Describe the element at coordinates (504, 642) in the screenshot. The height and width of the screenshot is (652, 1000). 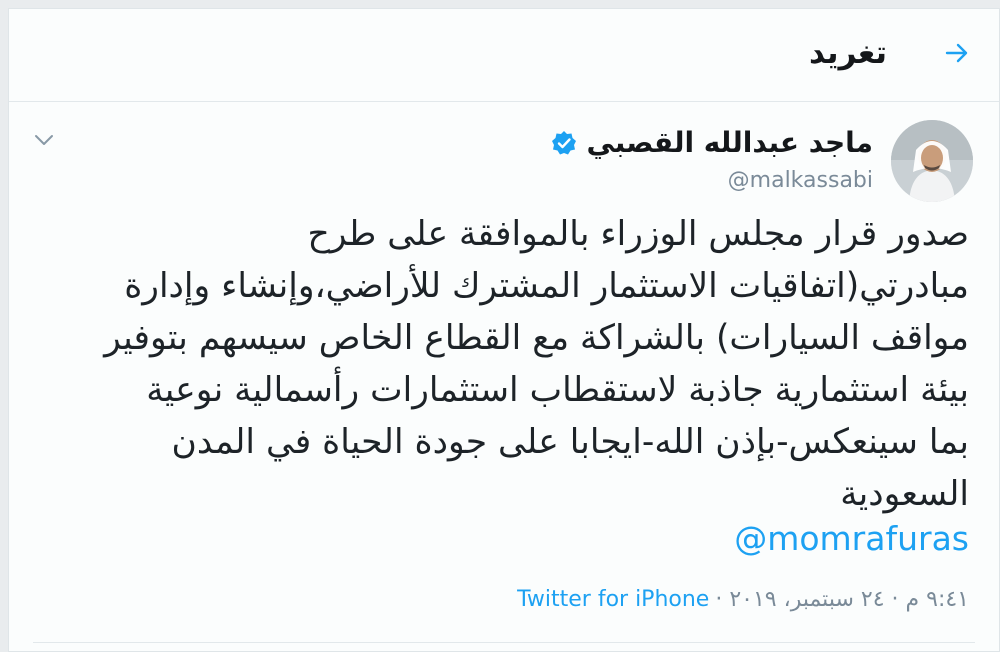
I see `divider` at that location.